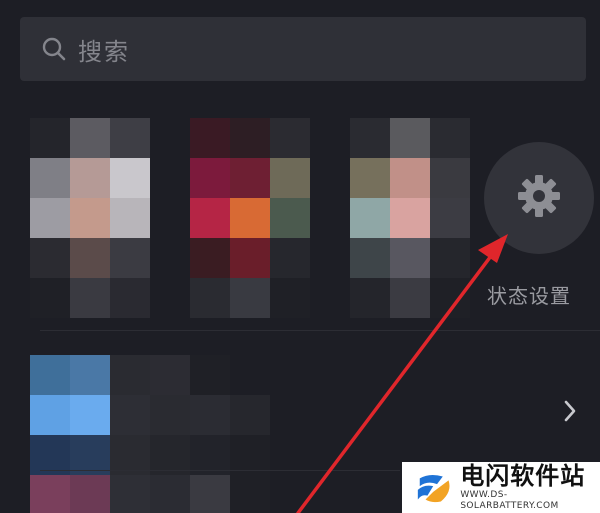  I want to click on status-settings-button, so click(539, 198).